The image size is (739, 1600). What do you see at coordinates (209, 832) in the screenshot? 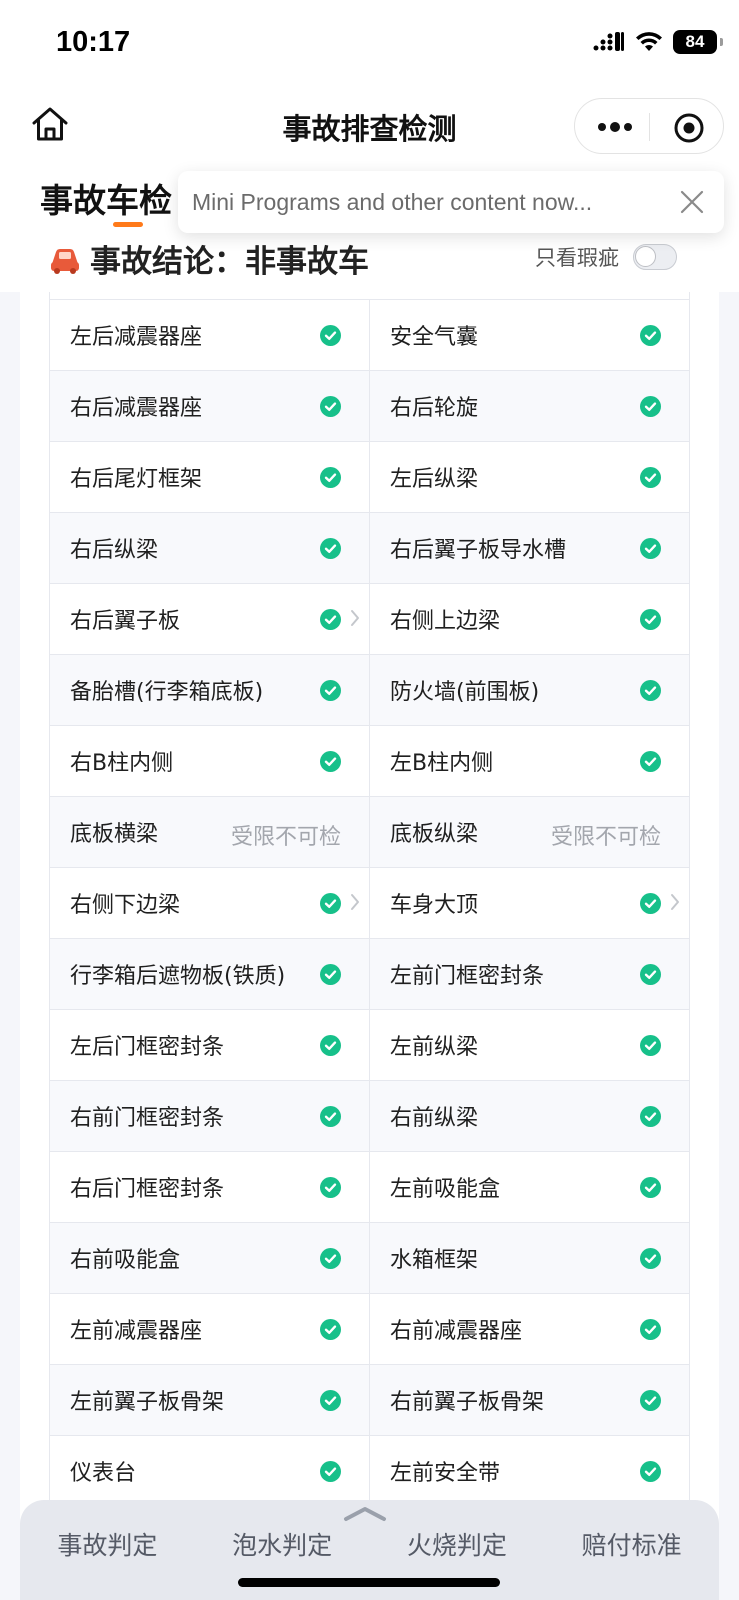
I see `inspection-item: 底板横梁 受限不可检` at bounding box center [209, 832].